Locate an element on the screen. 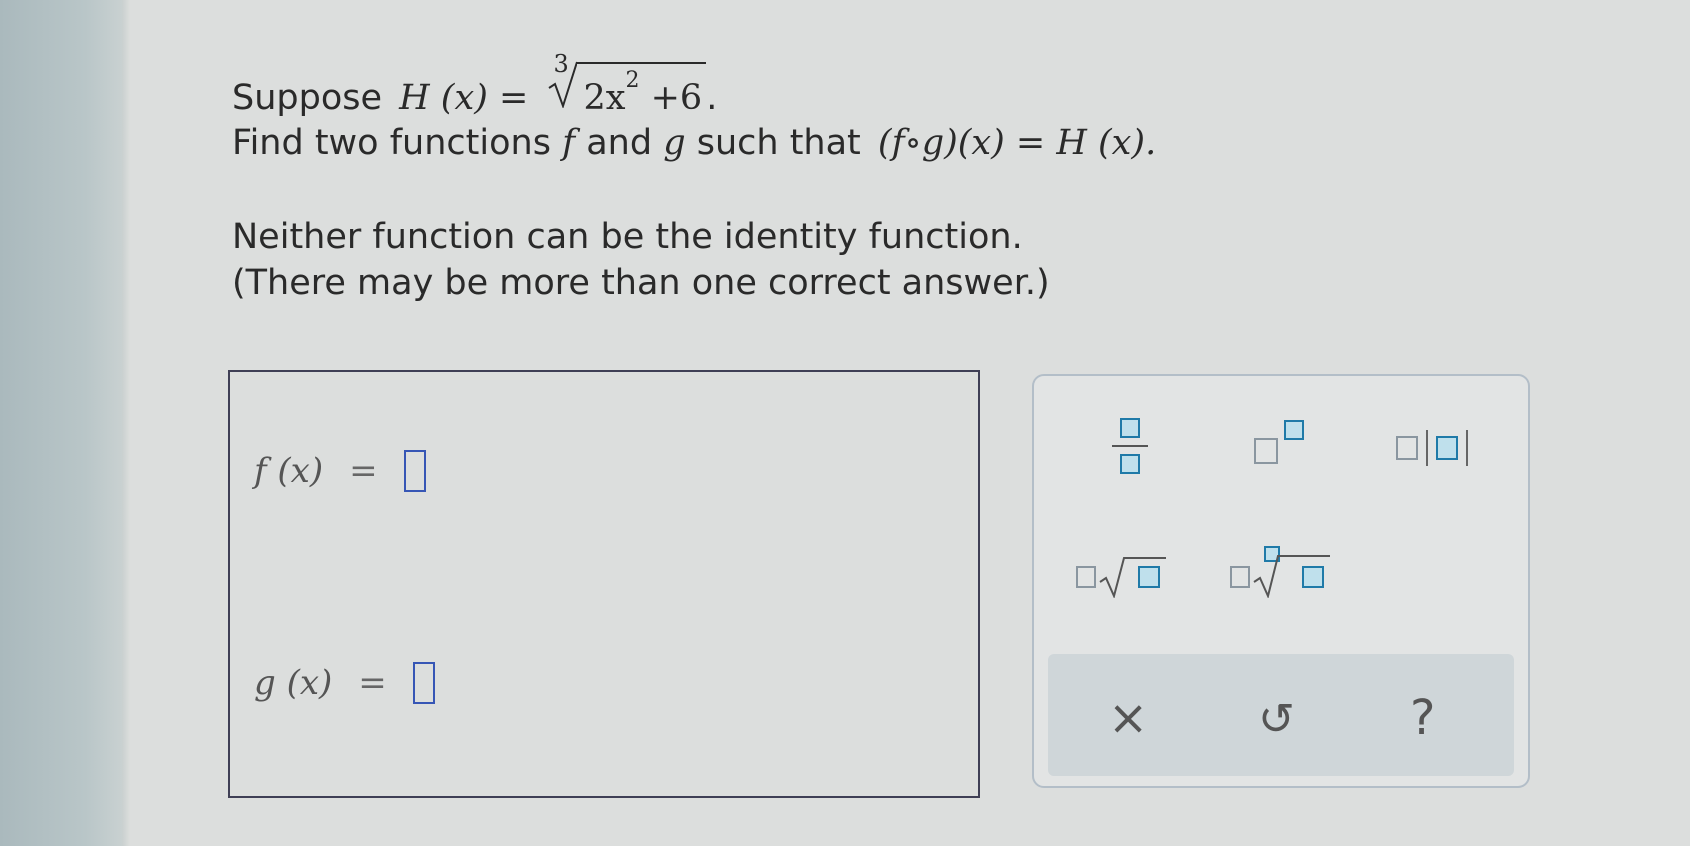 Image resolution: width=1690 pixels, height=846 pixels. radicand-base: 2x is located at coordinates (604, 98).